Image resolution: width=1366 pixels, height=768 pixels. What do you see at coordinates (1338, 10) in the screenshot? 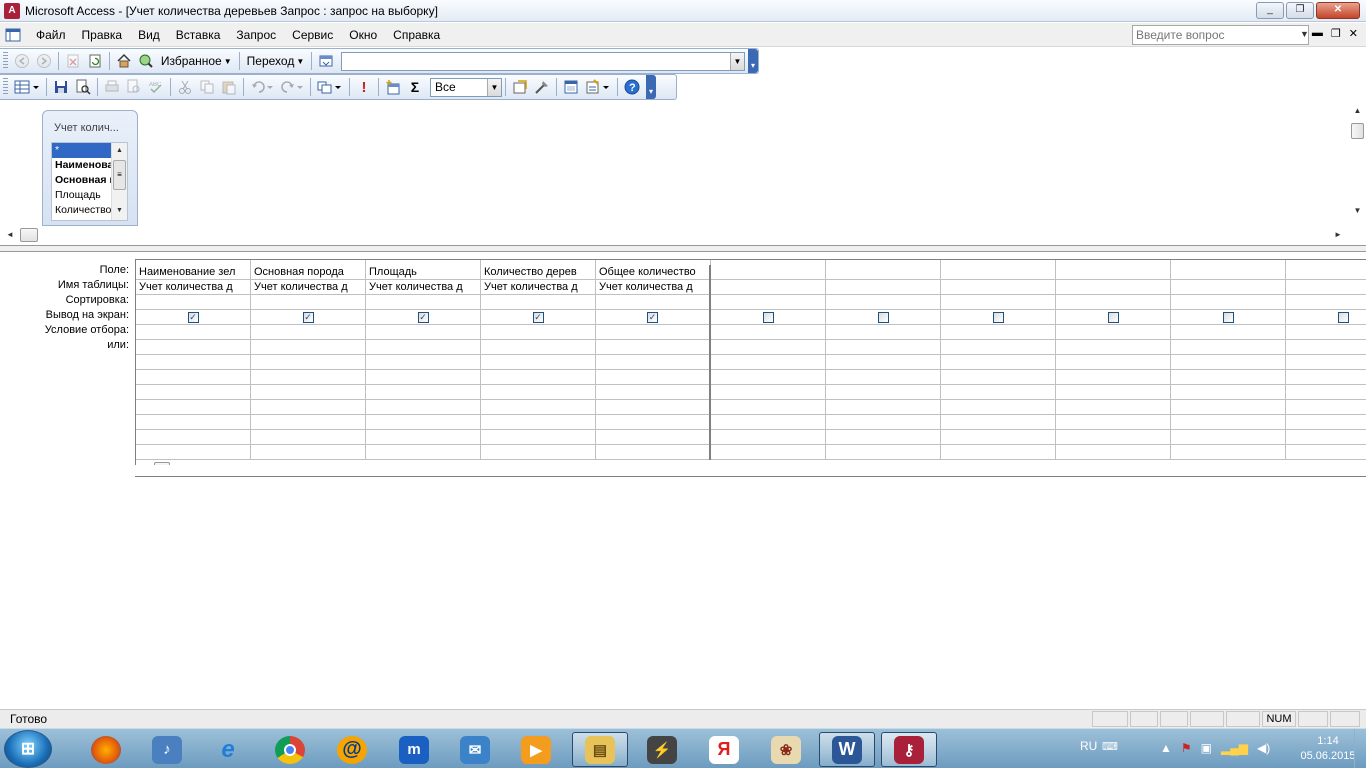
I see `close-button: ✕` at bounding box center [1338, 10].